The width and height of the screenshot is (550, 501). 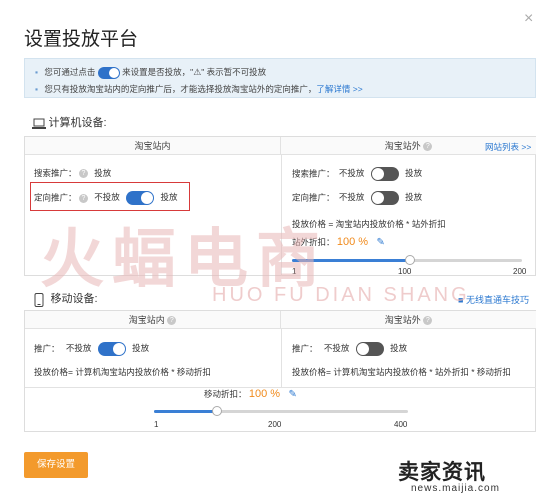 What do you see at coordinates (455, 488) in the screenshot?
I see `brand-url: news.maijia.com` at bounding box center [455, 488].